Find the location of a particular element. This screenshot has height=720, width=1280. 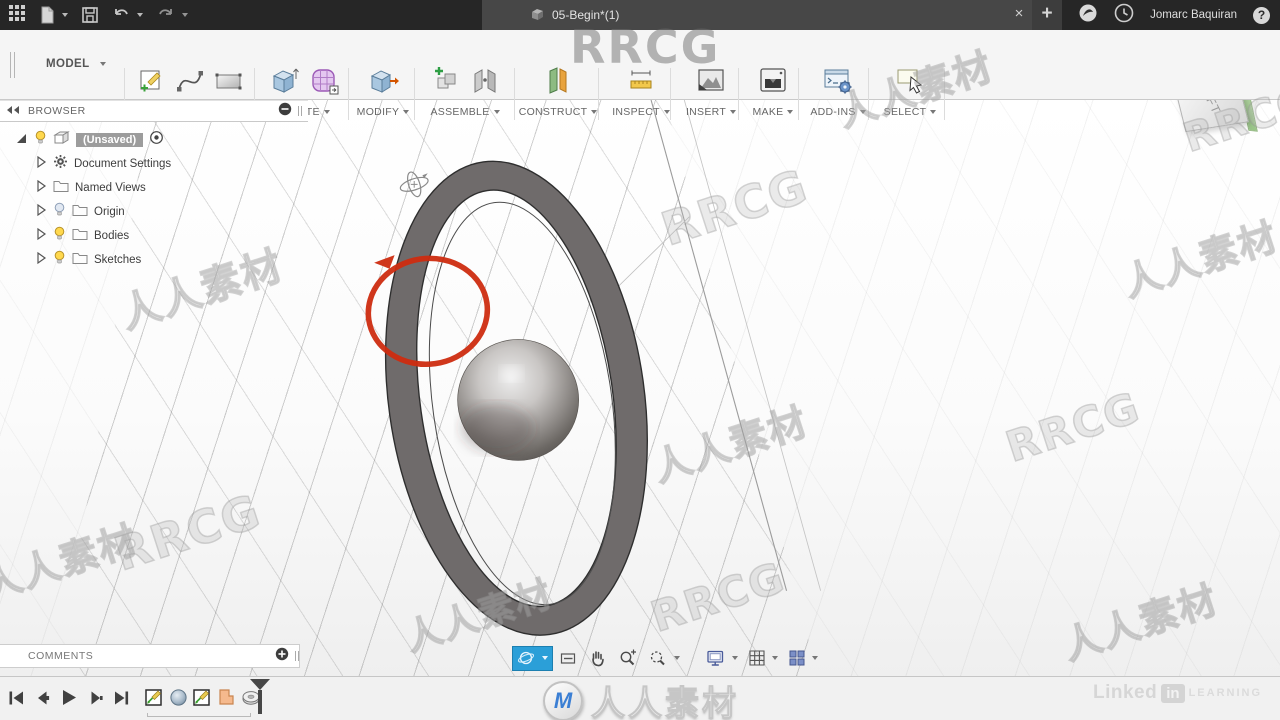

settings-gear-icon is located at coordinates (60, 164).